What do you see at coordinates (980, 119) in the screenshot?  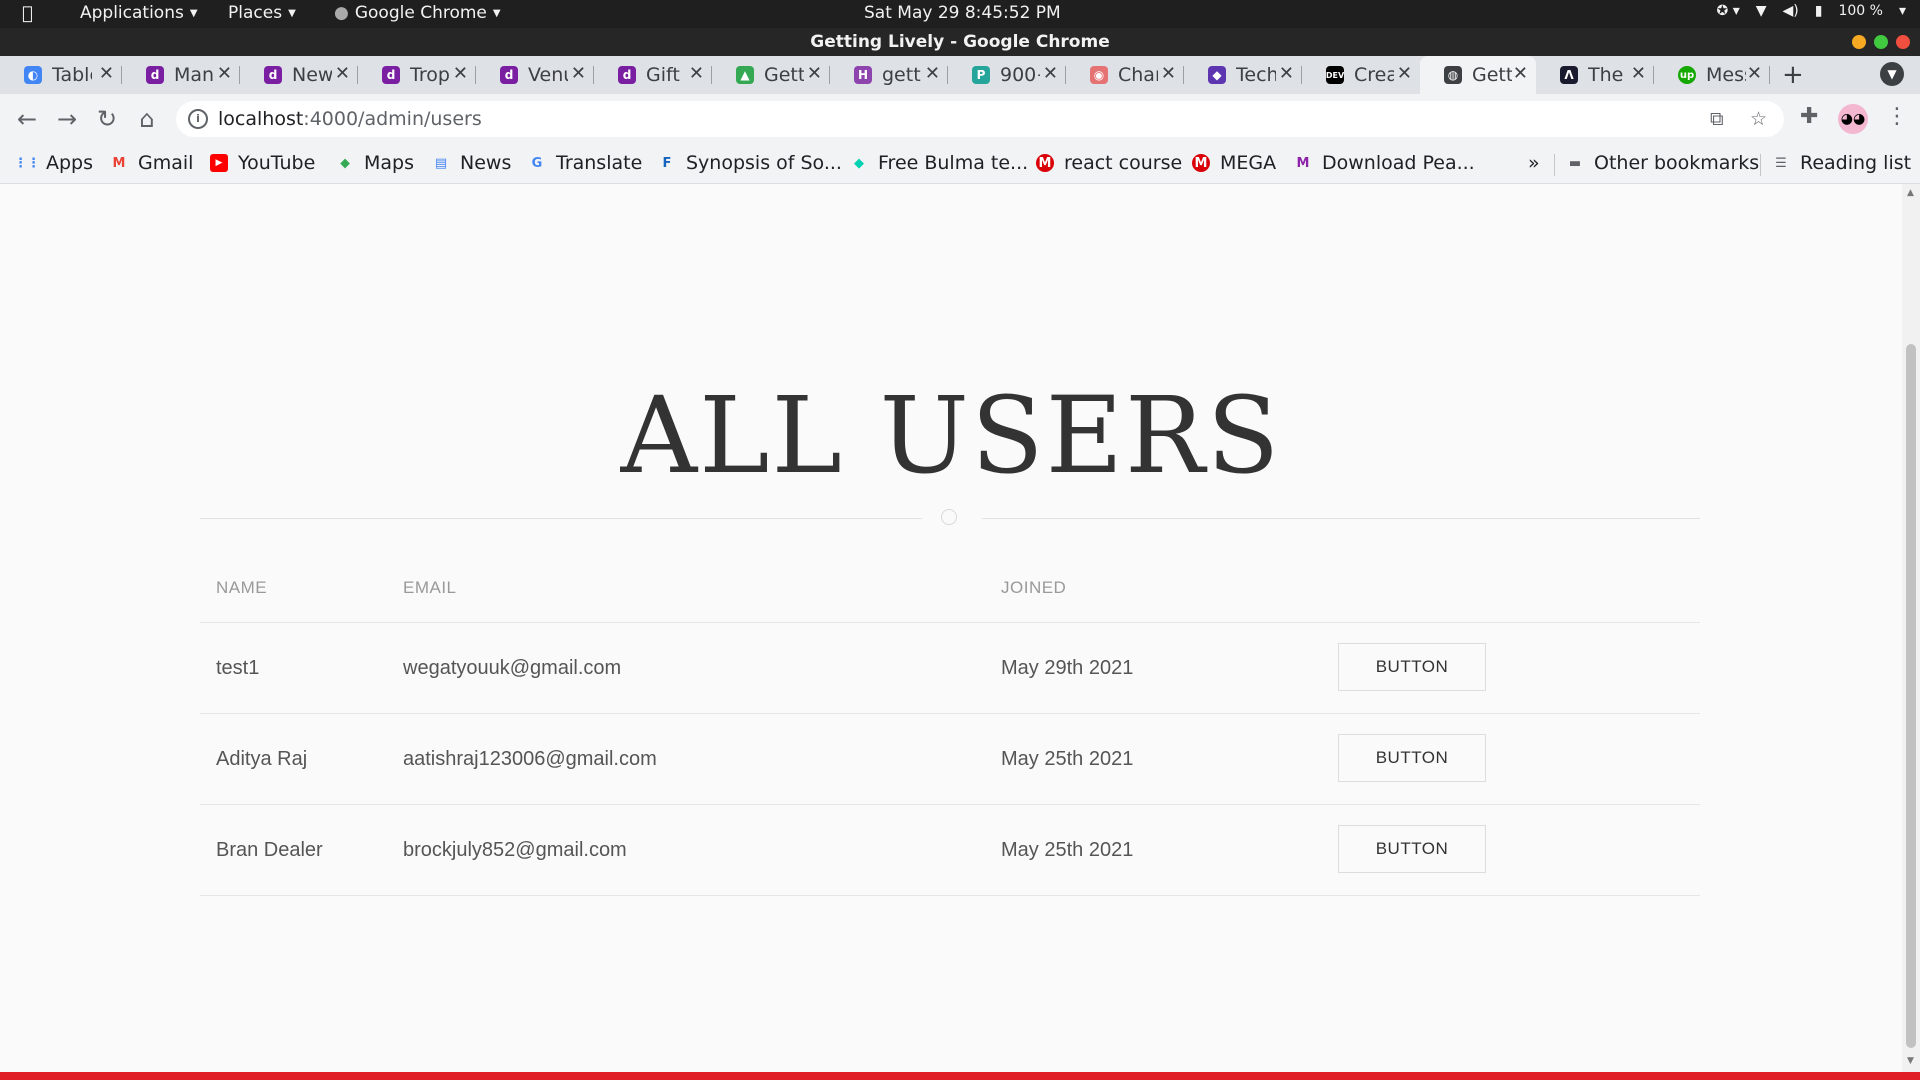 I see `address-bar: i localhost:4000/admin/users ⧉ ☆` at bounding box center [980, 119].